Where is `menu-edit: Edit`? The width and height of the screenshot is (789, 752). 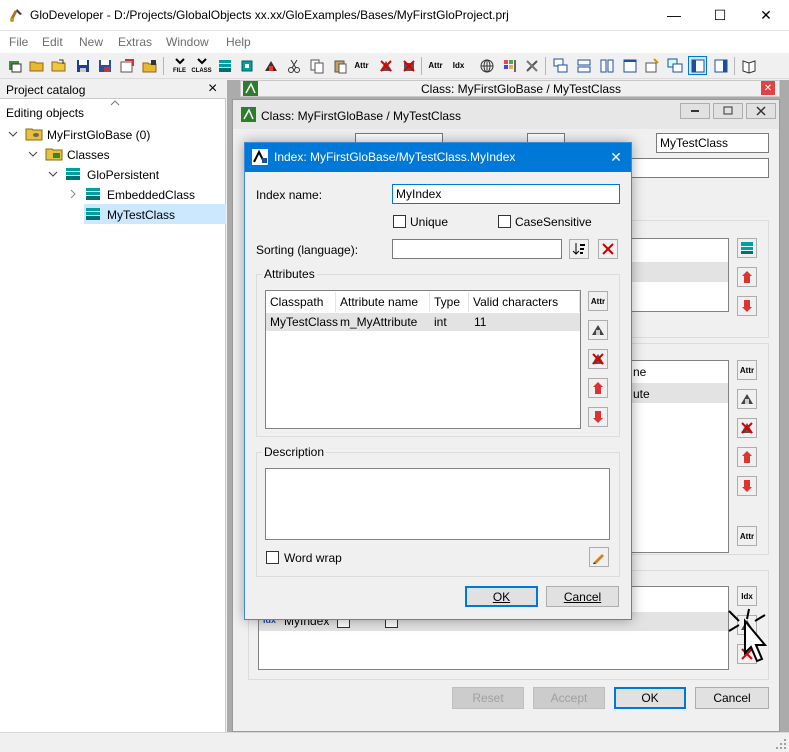 menu-edit: Edit is located at coordinates (52, 42).